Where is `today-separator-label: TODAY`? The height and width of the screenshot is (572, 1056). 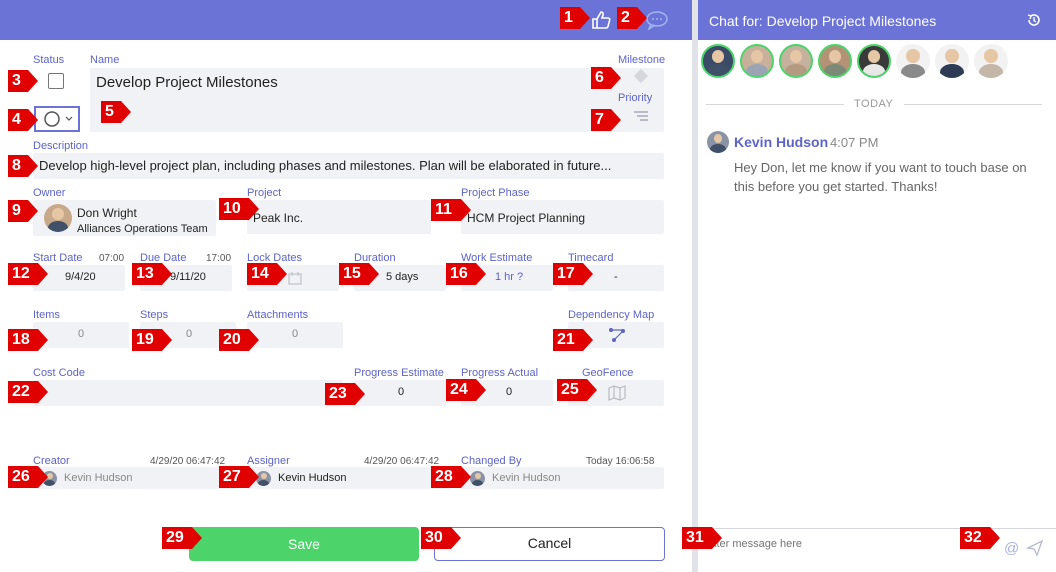 today-separator-label: TODAY is located at coordinates (874, 104).